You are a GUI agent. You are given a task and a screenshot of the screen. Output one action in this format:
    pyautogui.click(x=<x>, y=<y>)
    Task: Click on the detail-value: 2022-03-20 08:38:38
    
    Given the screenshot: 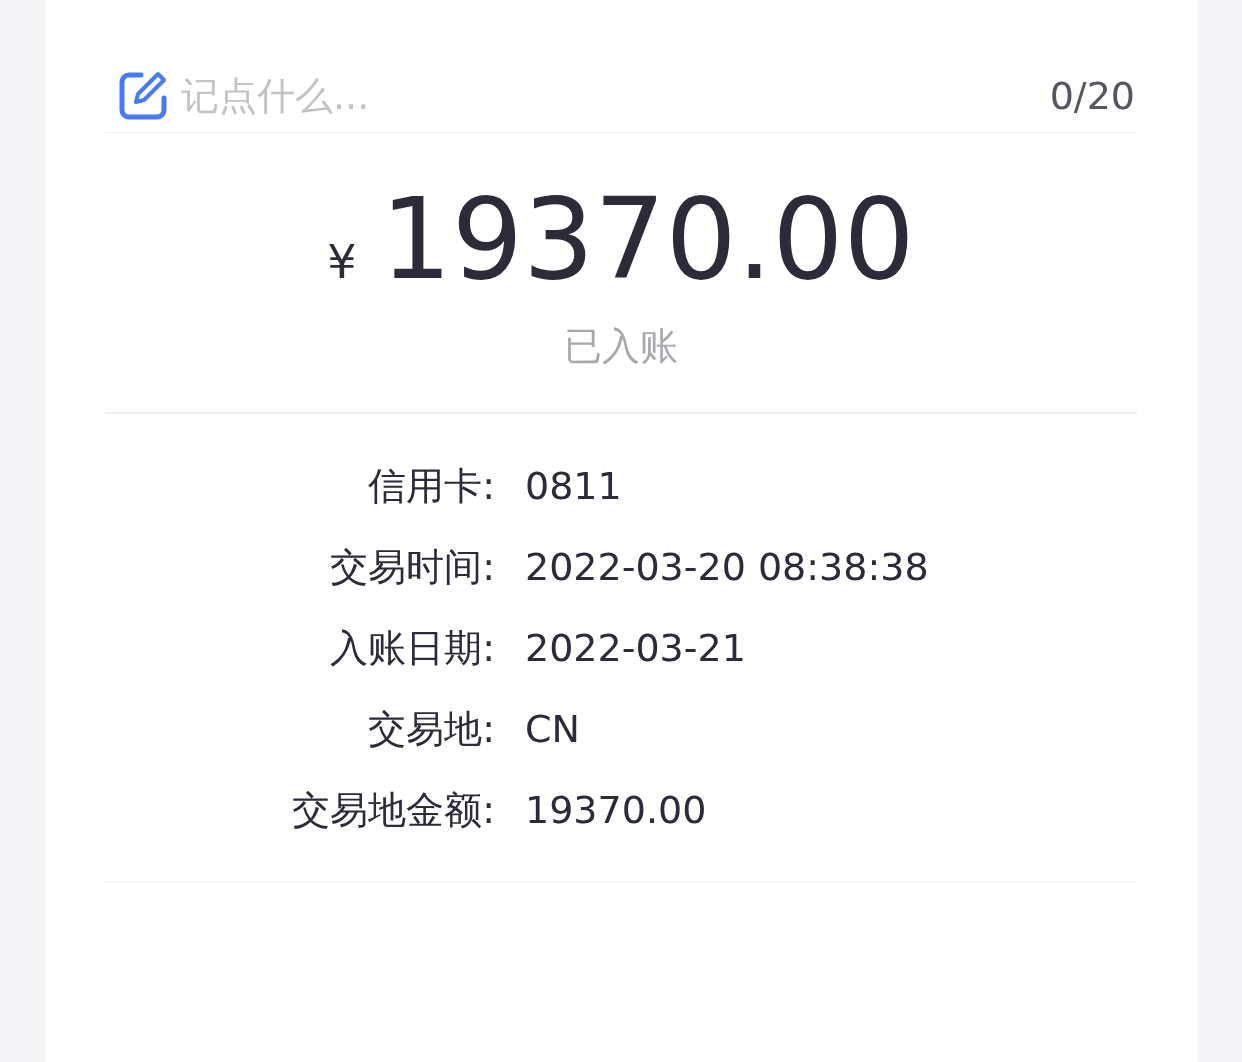 What is the action you would take?
    pyautogui.click(x=727, y=567)
    